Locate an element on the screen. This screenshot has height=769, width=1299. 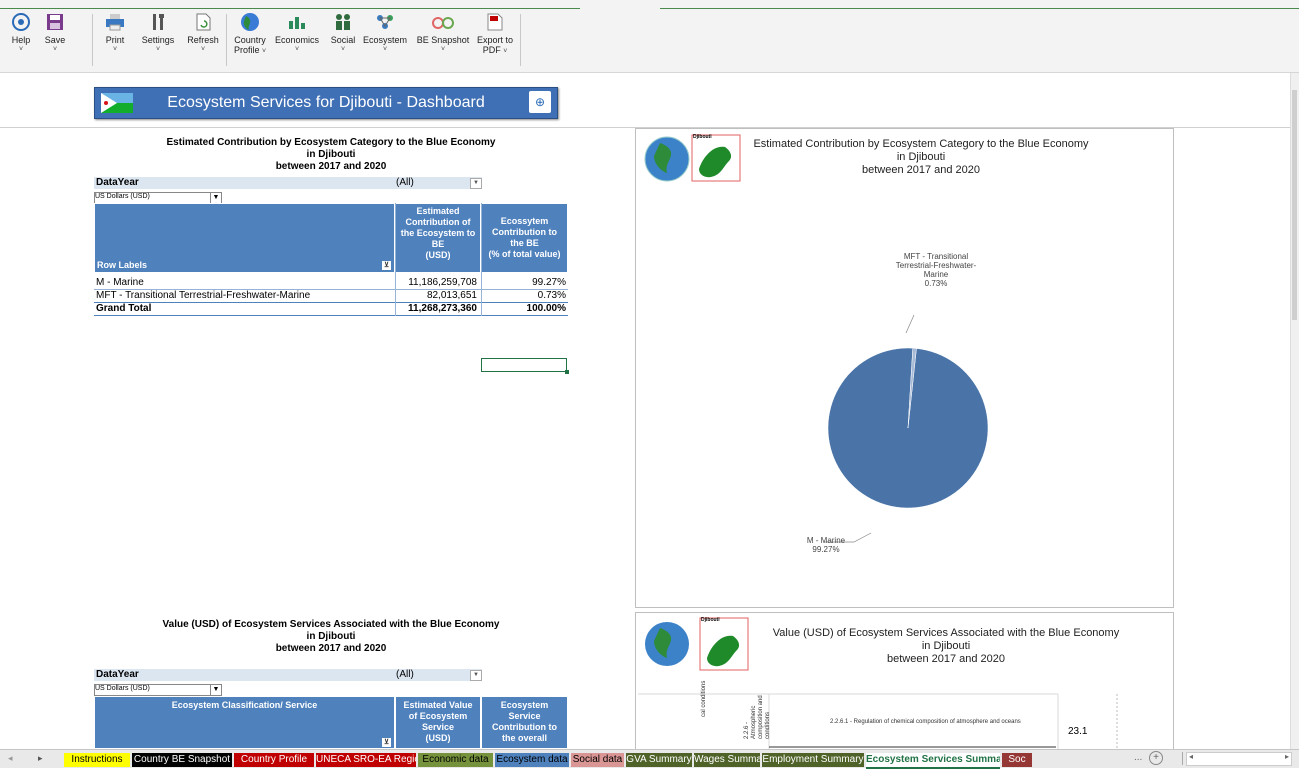
total-pct: 100.00% is located at coordinates (546, 308).